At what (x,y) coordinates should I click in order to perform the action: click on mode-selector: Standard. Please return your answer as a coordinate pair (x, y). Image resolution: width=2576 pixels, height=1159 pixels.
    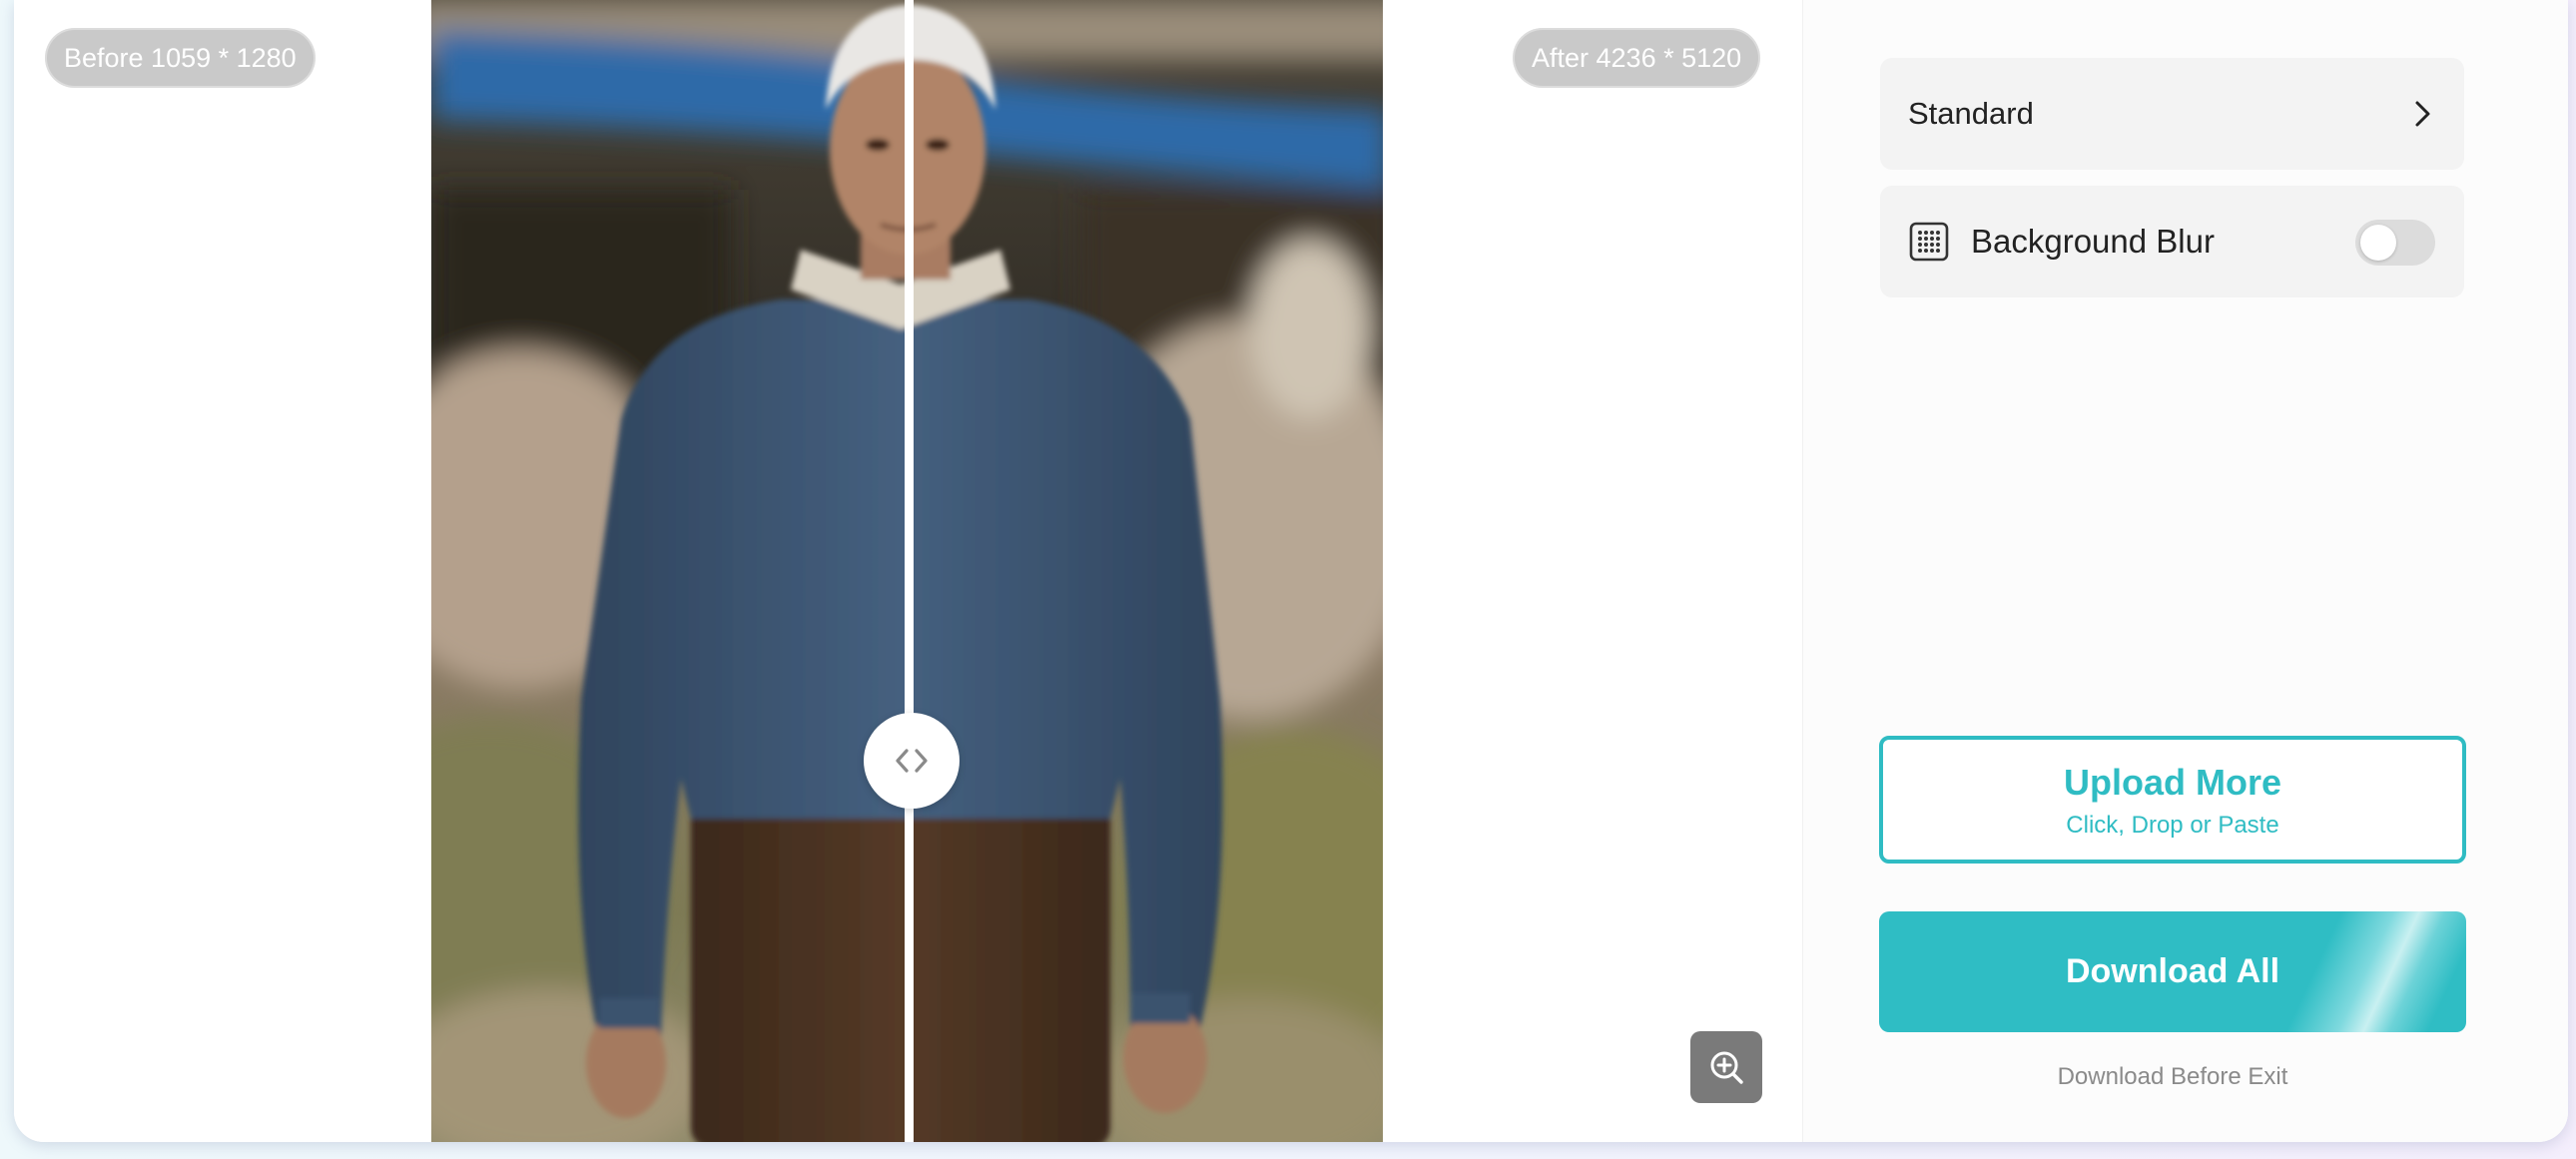
    Looking at the image, I should click on (2172, 114).